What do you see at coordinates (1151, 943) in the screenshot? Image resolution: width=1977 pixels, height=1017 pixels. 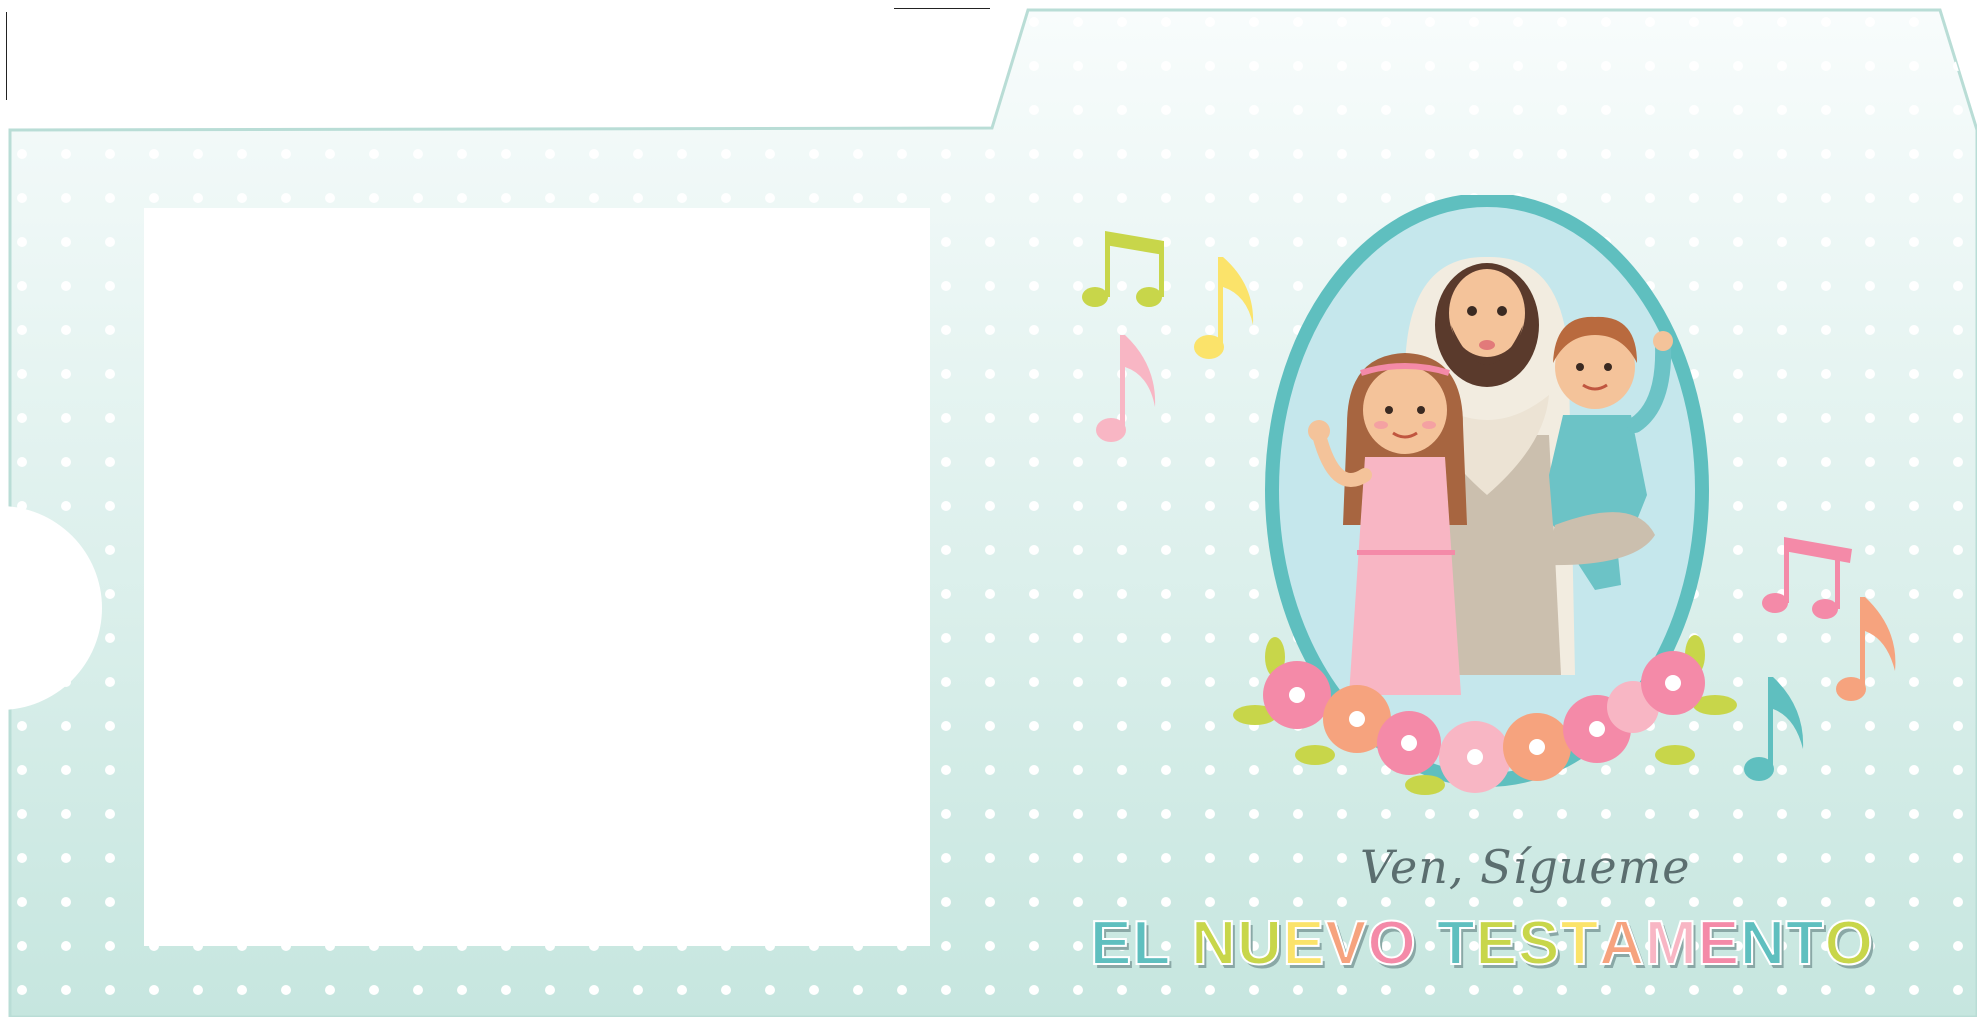 I see `title-letter: L` at bounding box center [1151, 943].